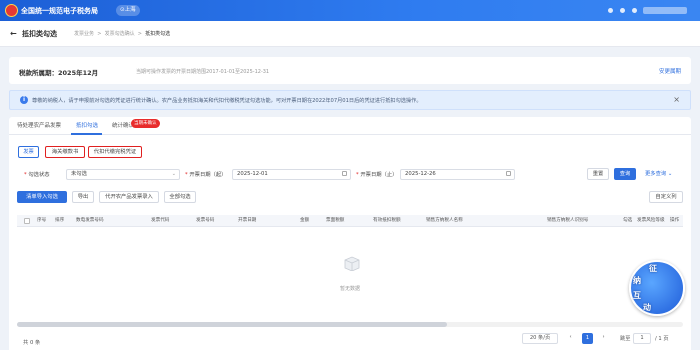 This screenshot has width=700, height=350. Describe the element at coordinates (205, 220) in the screenshot. I see `column-header: 发票号码` at that location.